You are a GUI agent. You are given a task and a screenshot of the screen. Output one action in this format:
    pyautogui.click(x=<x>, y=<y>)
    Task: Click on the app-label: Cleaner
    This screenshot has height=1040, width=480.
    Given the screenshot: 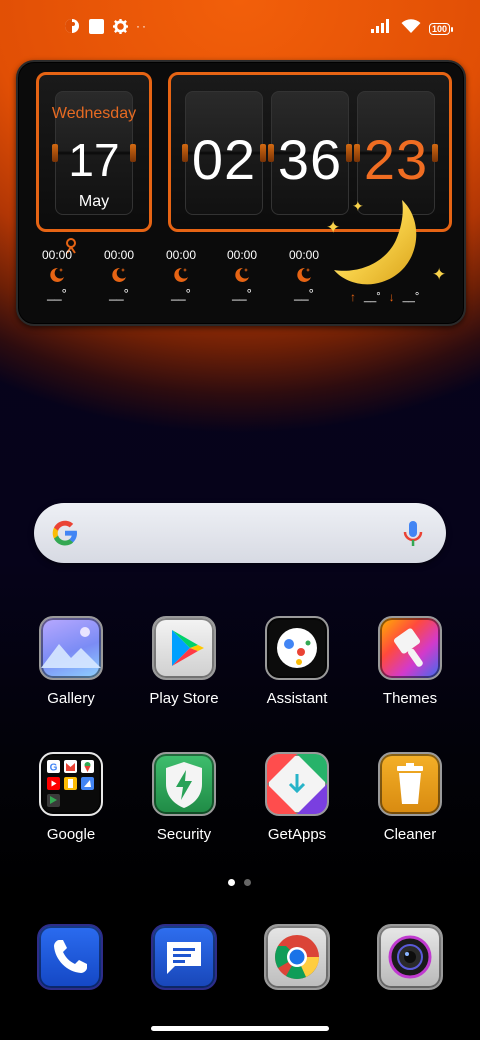 What is the action you would take?
    pyautogui.click(x=410, y=834)
    